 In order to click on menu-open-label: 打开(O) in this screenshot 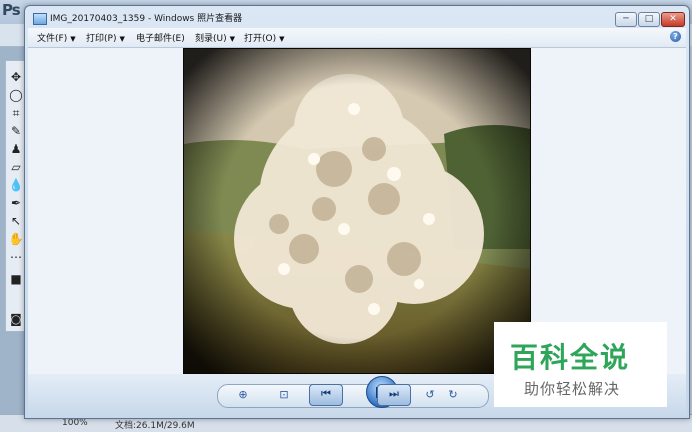, I will do `click(260, 39)`.